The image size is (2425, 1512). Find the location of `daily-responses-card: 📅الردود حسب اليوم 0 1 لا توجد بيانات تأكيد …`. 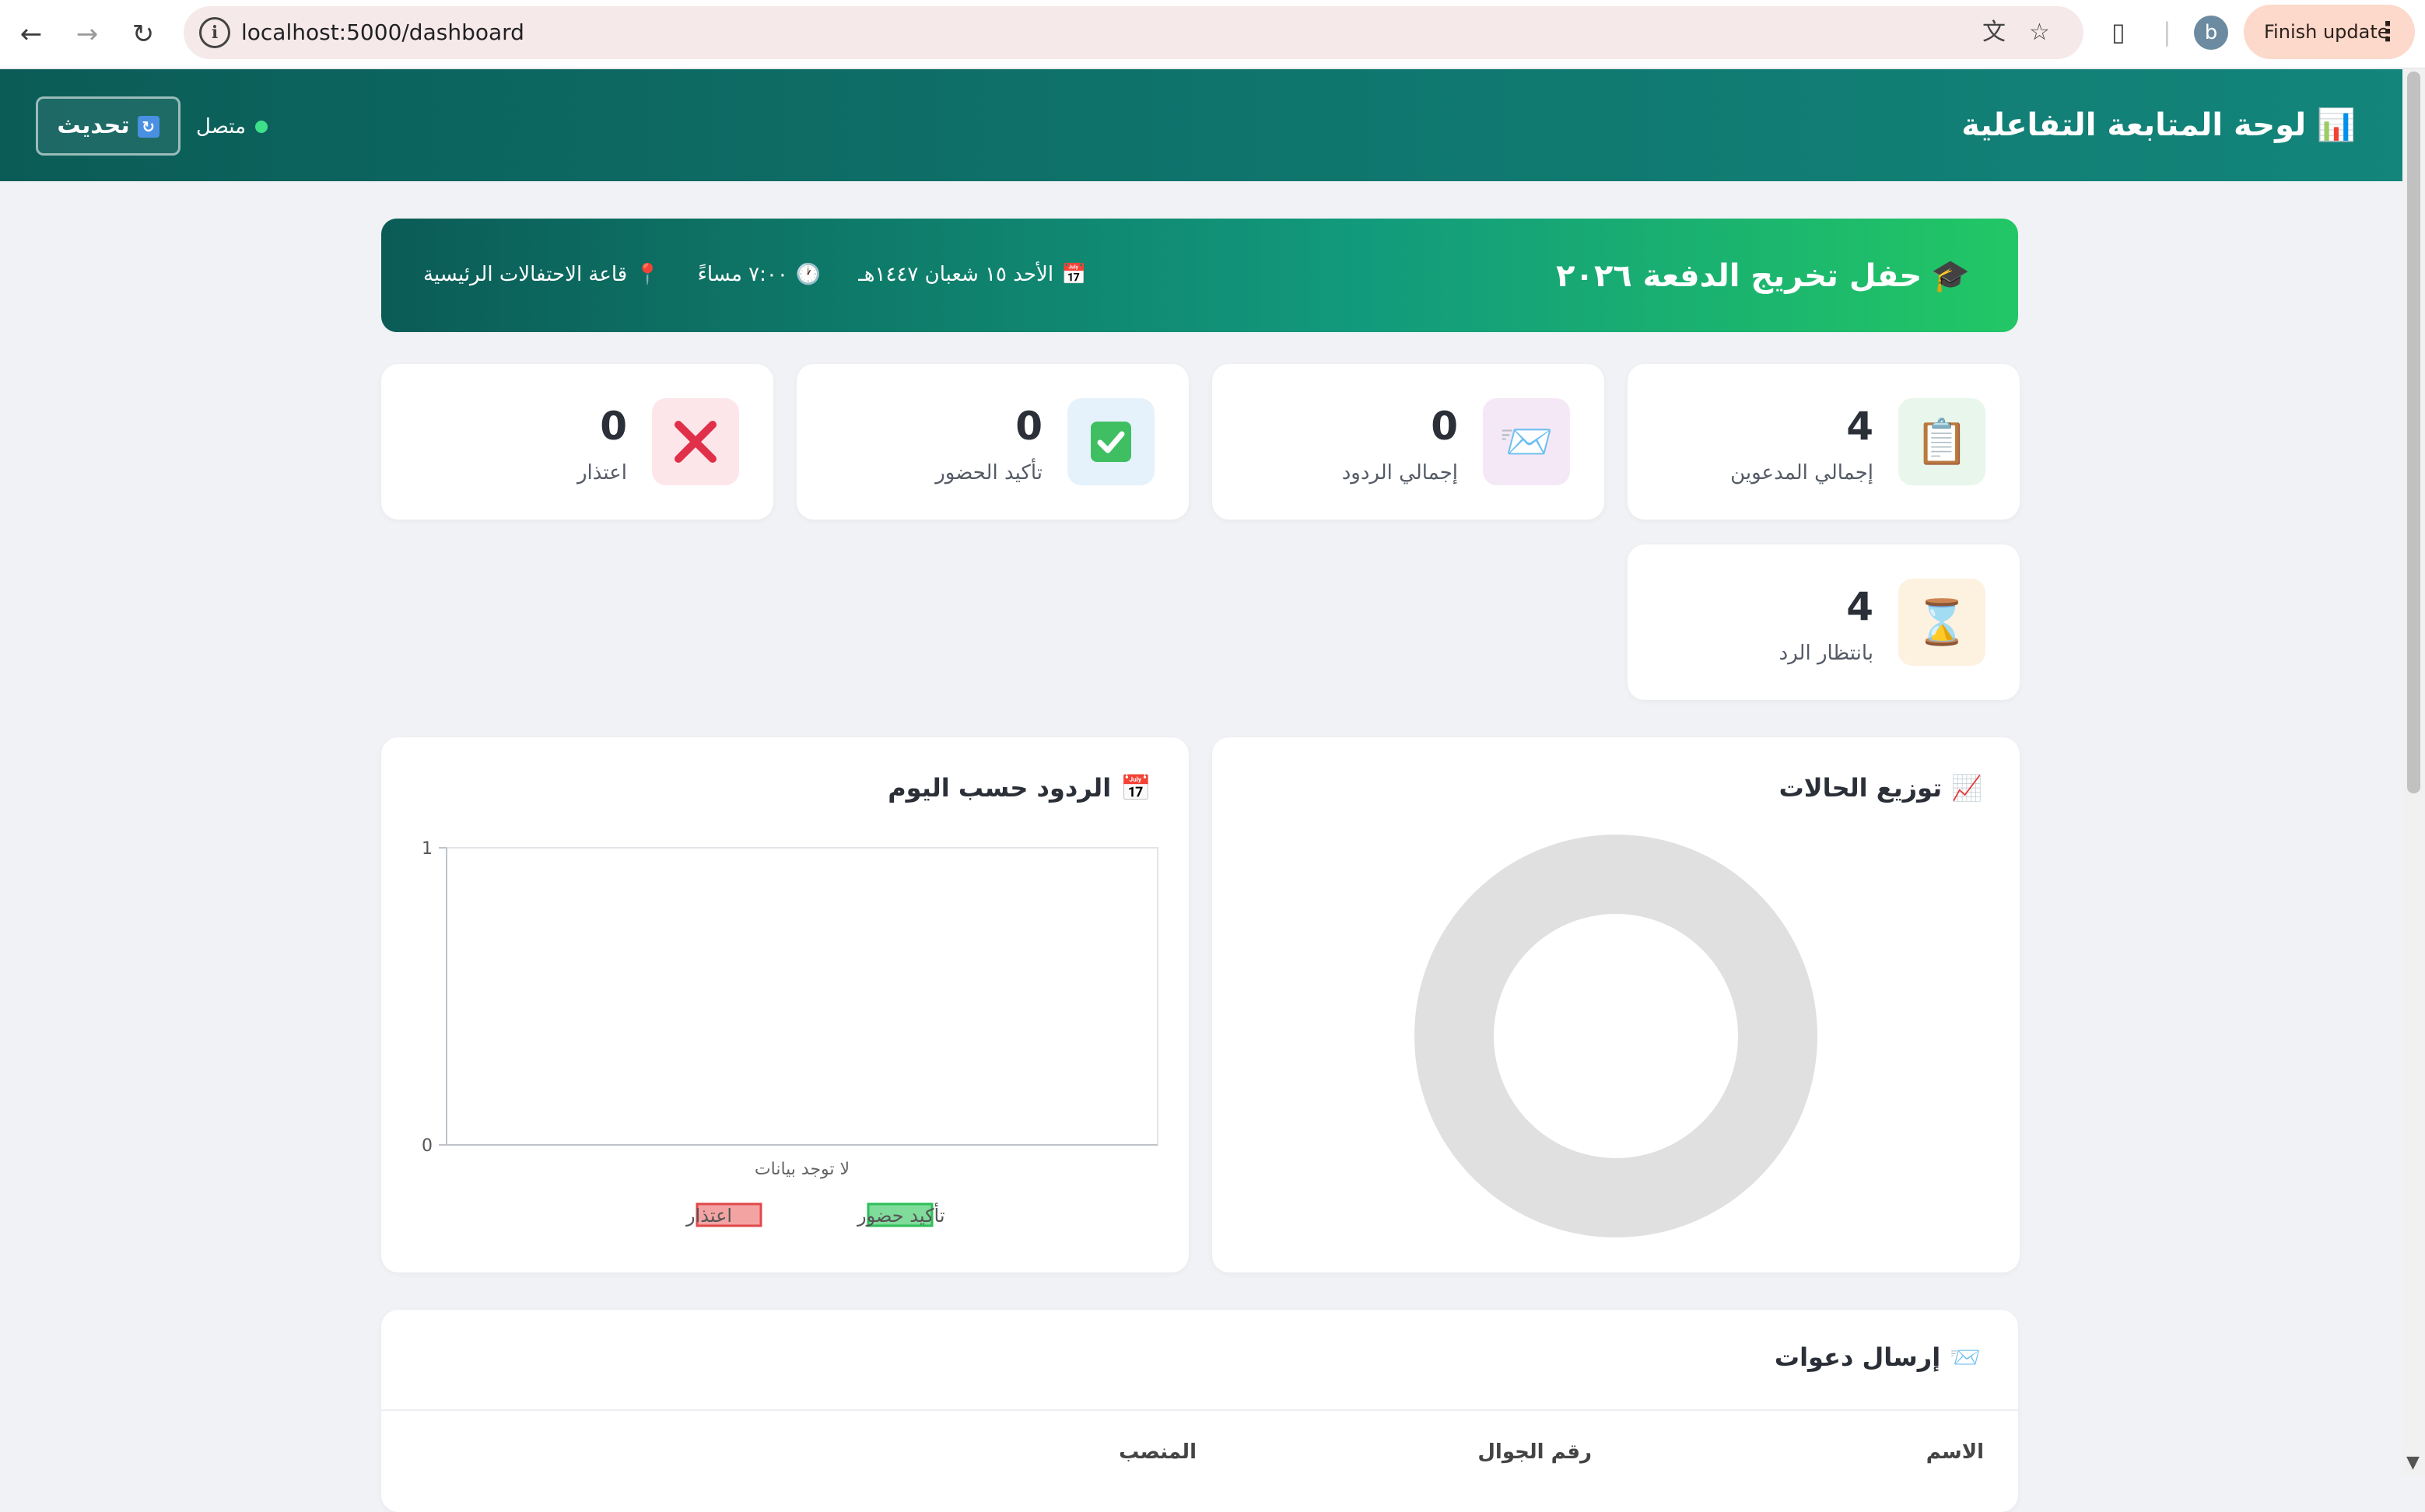

daily-responses-card: 📅الردود حسب اليوم 0 1 لا توجد بيانات تأكيد … is located at coordinates (785, 1004).